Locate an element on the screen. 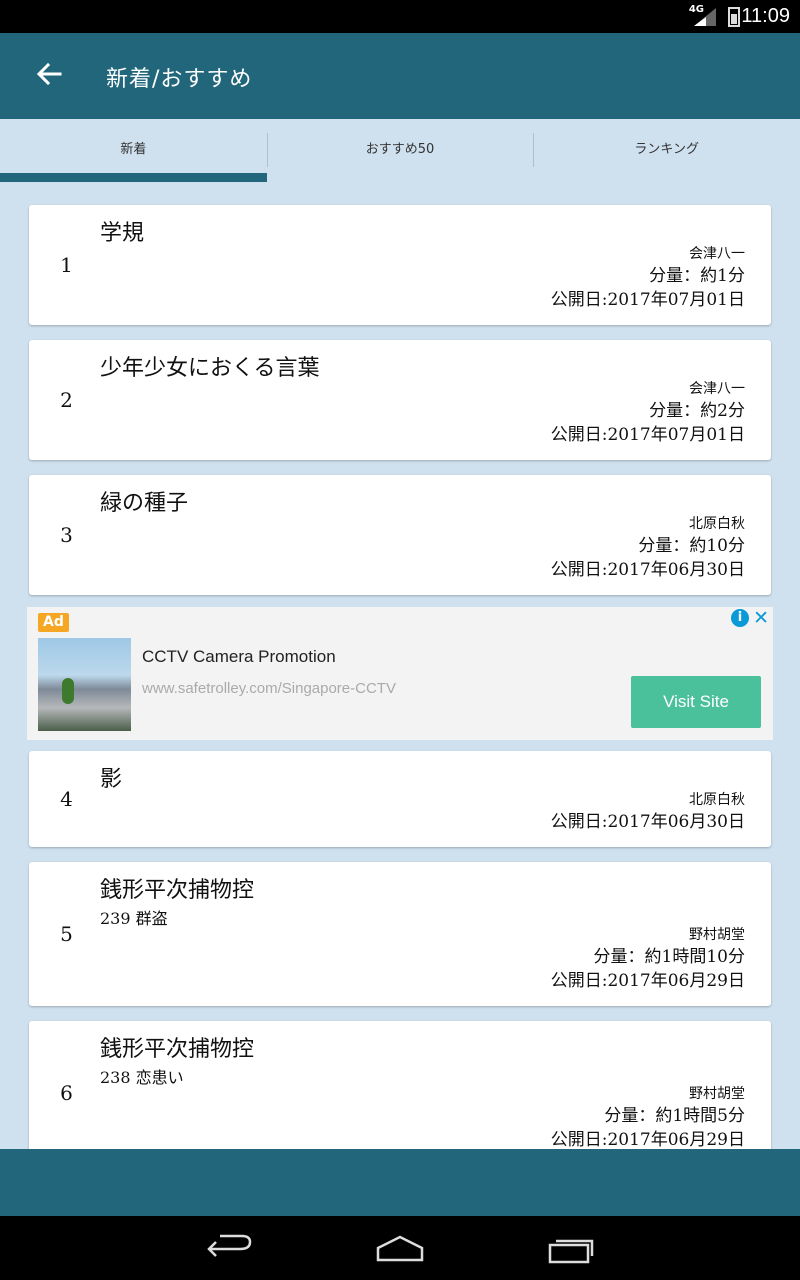  item-duration: 分量：約10分 is located at coordinates (691, 546).